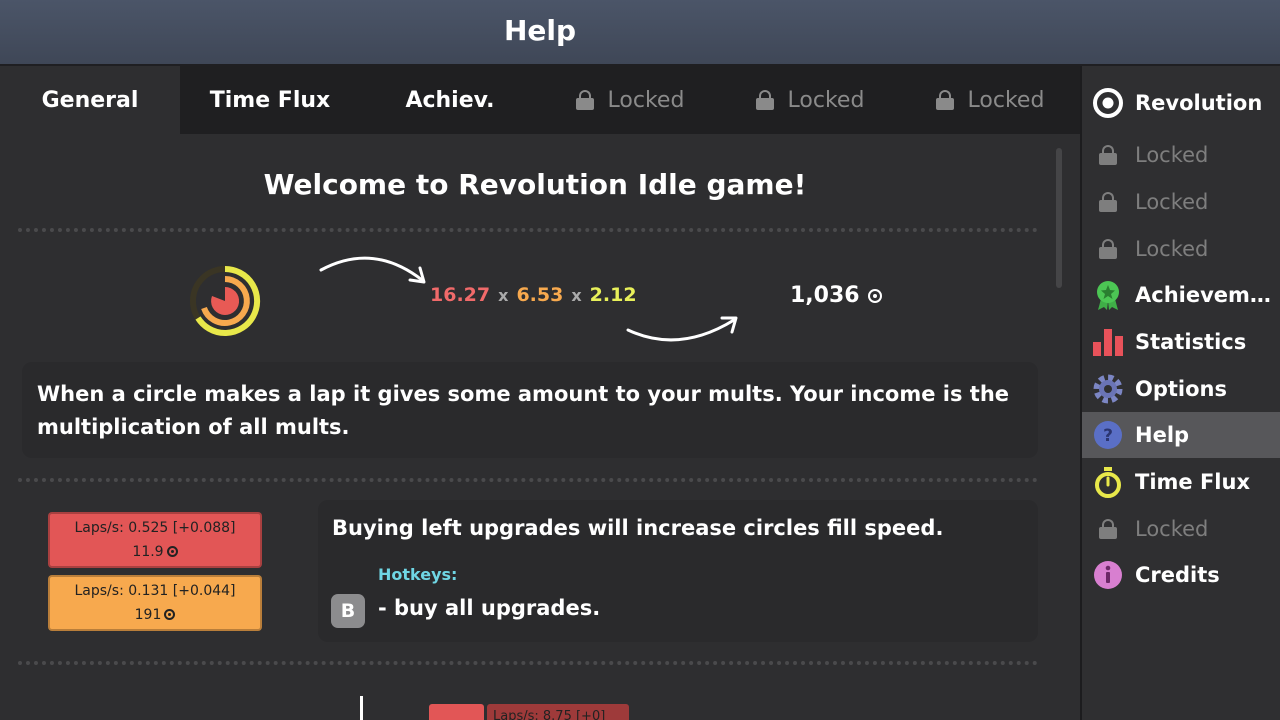 Image resolution: width=1280 pixels, height=720 pixels. Describe the element at coordinates (361, 708) in the screenshot. I see `demo-marker` at that location.